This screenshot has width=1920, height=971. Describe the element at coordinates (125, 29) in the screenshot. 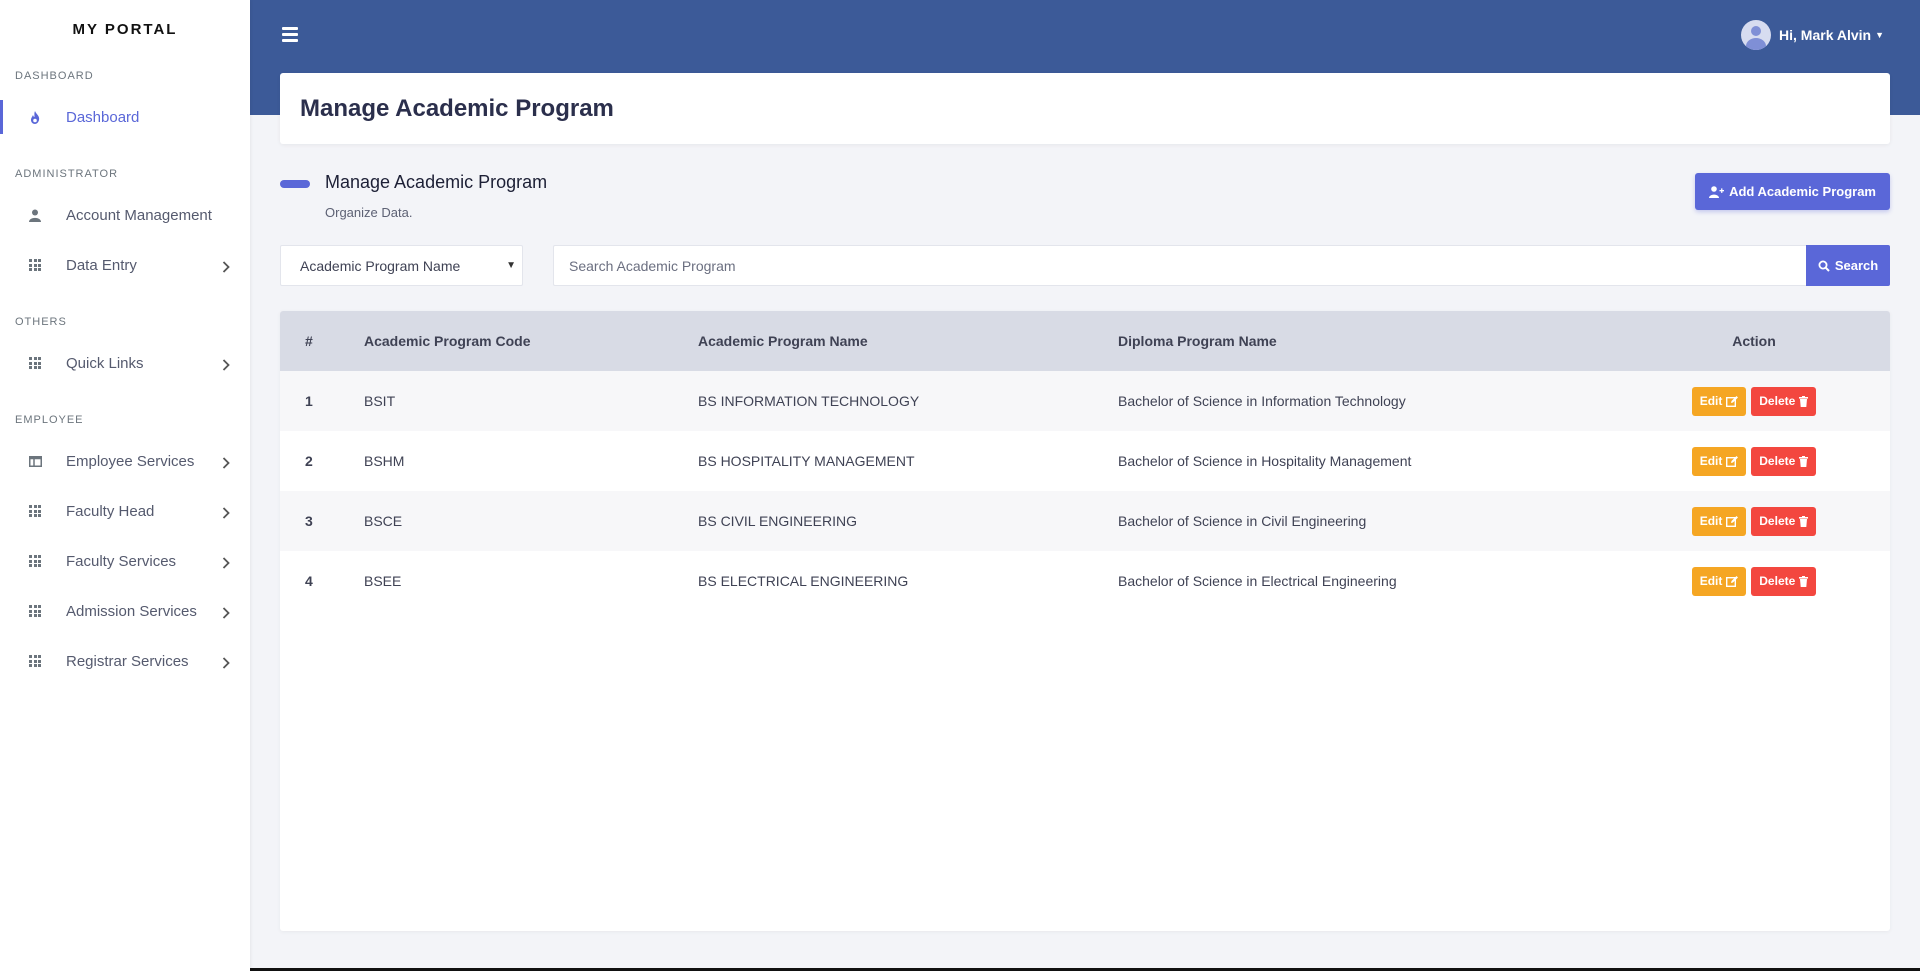

I see `brand-logo: MY PORTAL` at that location.